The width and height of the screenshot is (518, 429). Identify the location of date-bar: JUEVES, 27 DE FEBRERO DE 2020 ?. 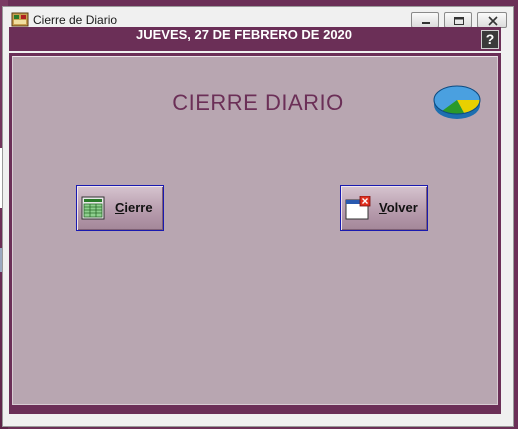
(255, 39).